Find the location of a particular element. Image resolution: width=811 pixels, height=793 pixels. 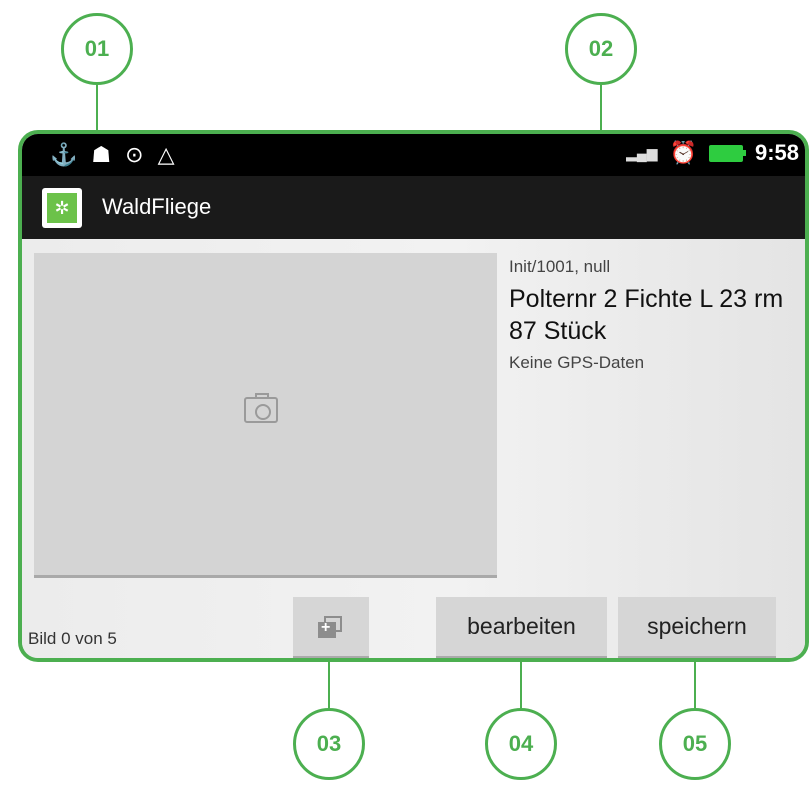

record-id: Init/1001, null is located at coordinates (560, 266).